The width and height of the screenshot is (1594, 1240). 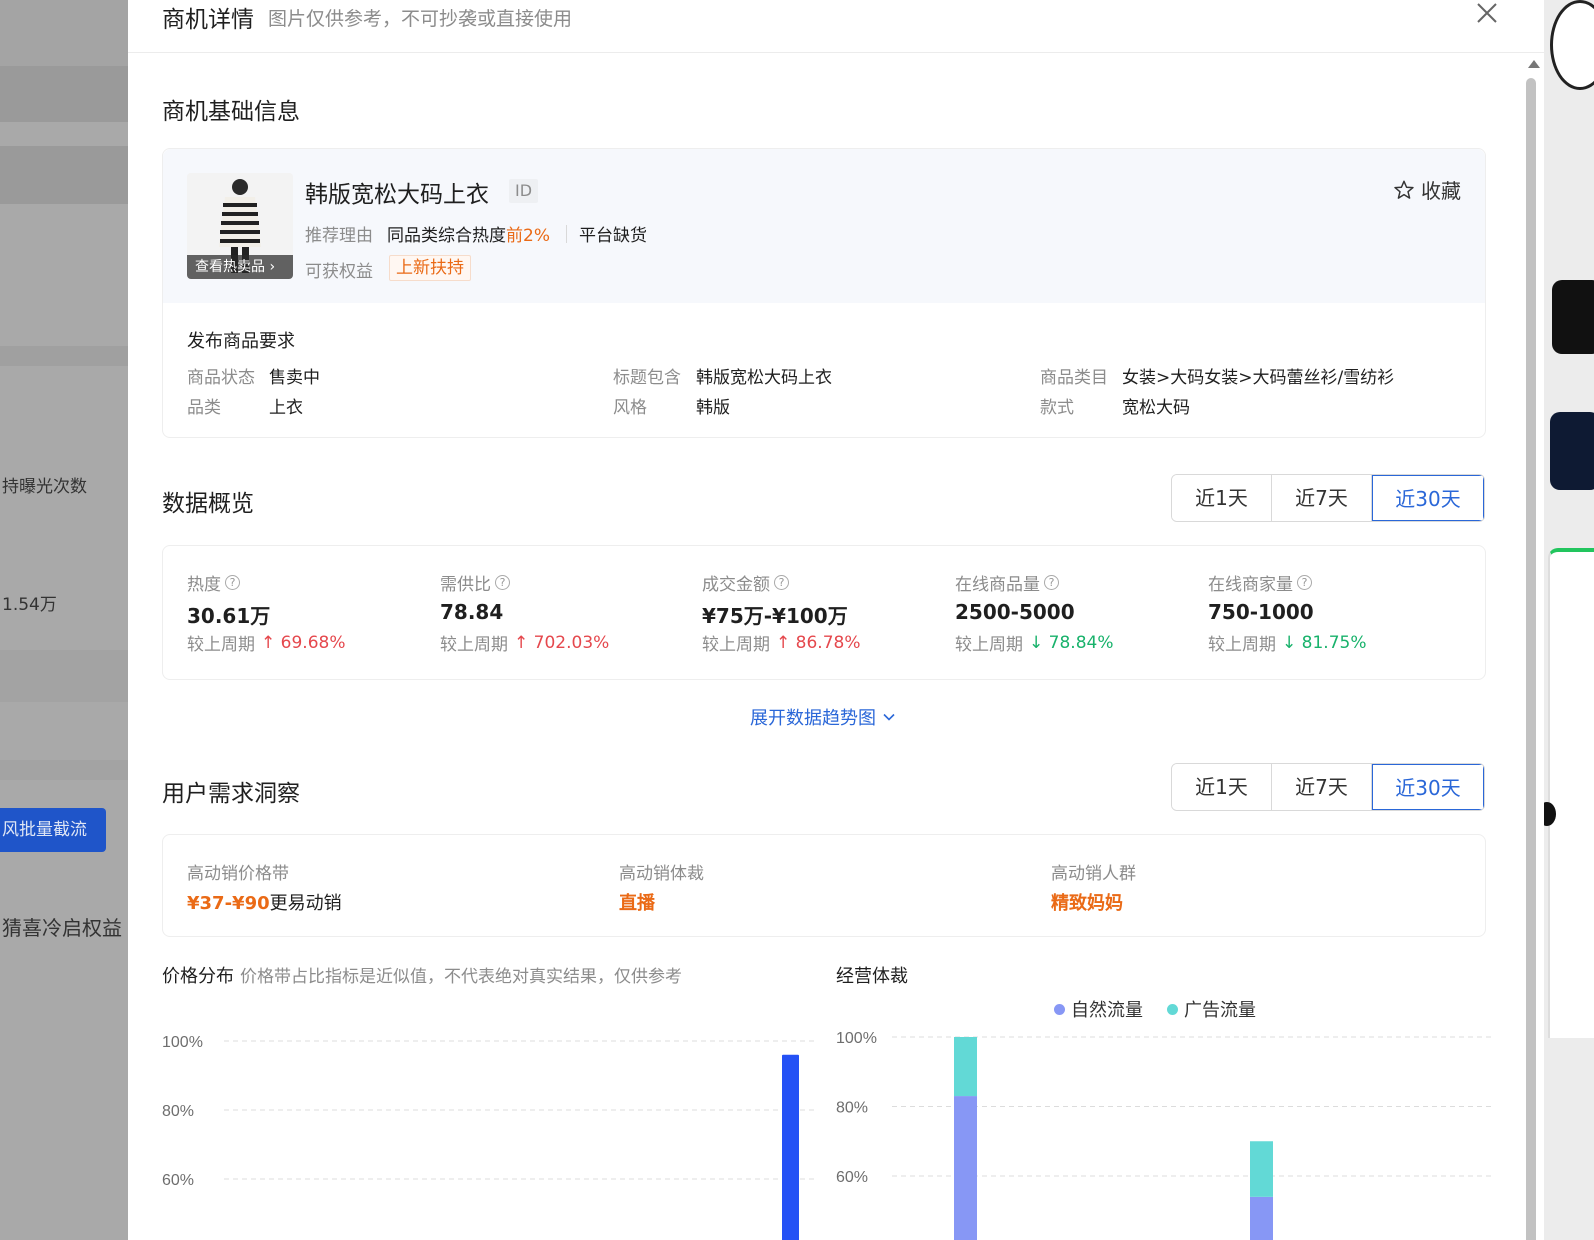 What do you see at coordinates (1261, 612) in the screenshot?
I see `metric-value: 750-1000` at bounding box center [1261, 612].